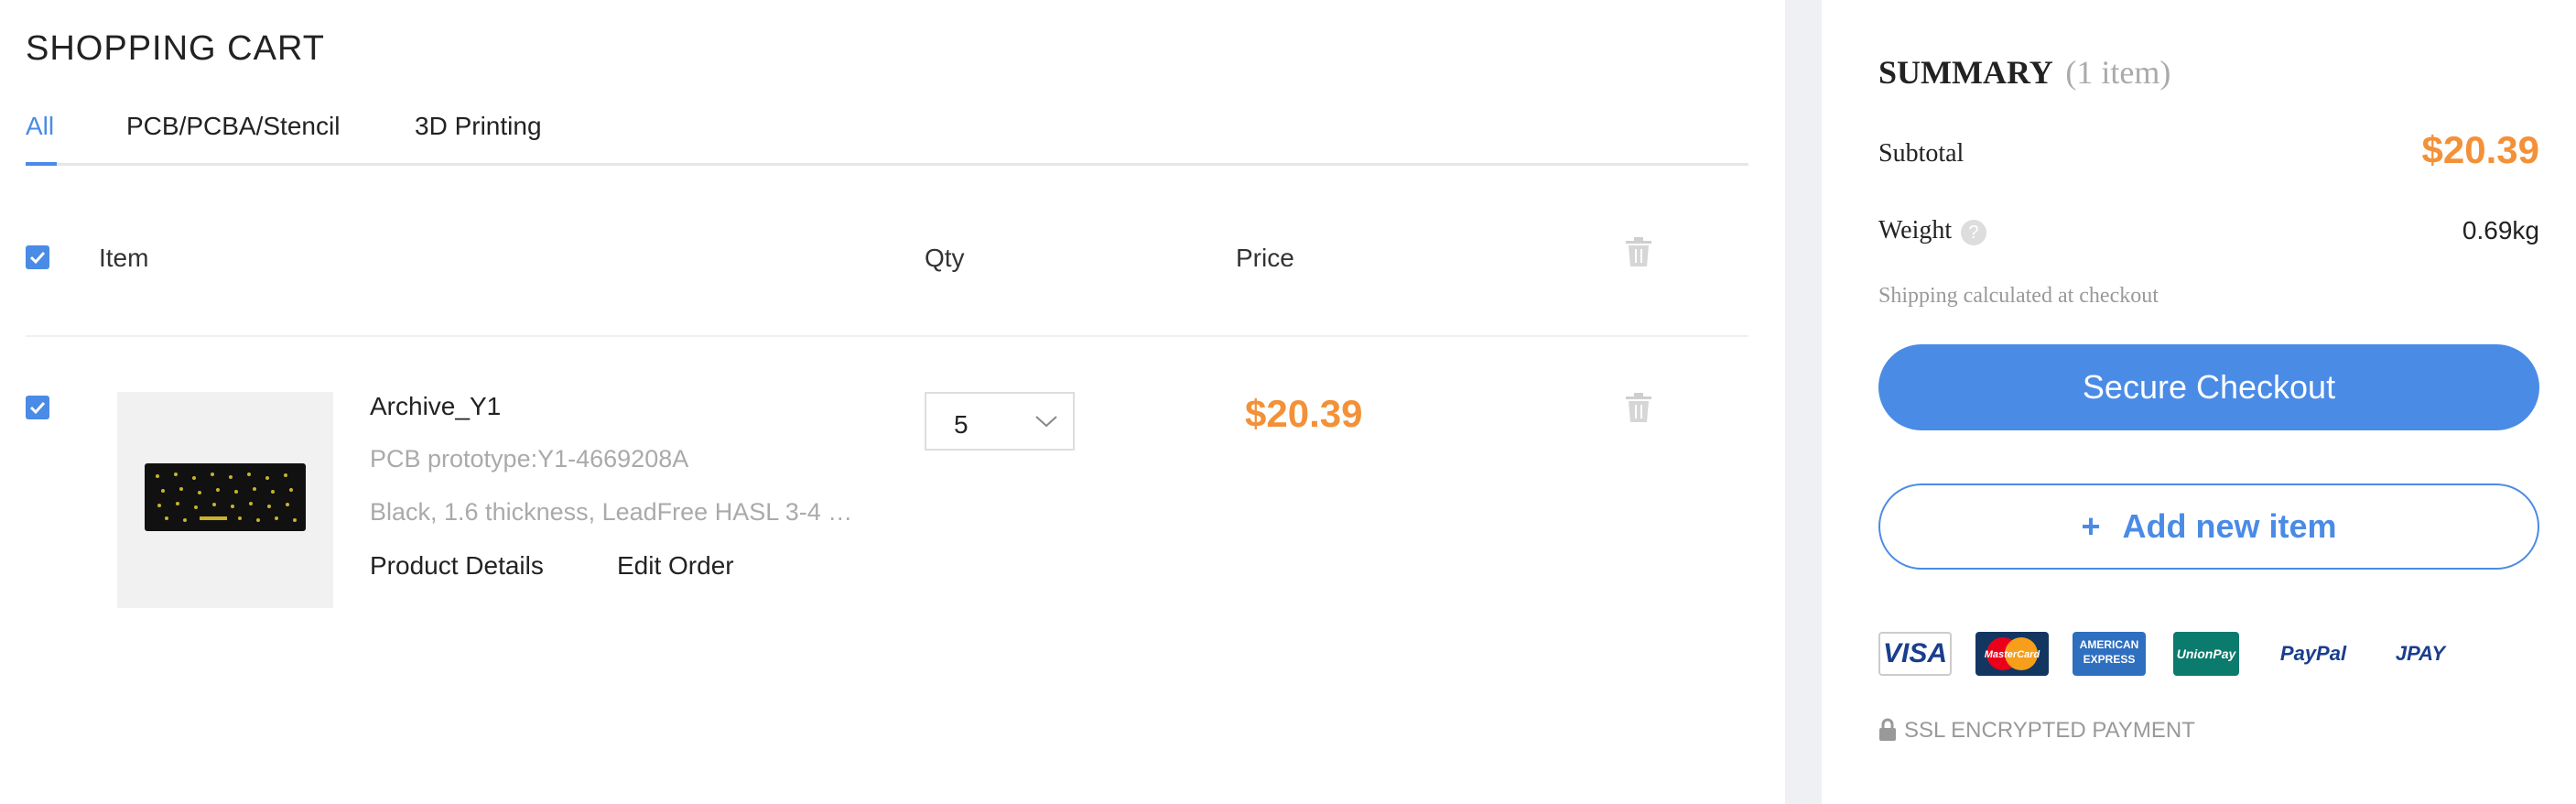  Describe the element at coordinates (1915, 654) in the screenshot. I see `visa-logo: VISA` at that location.